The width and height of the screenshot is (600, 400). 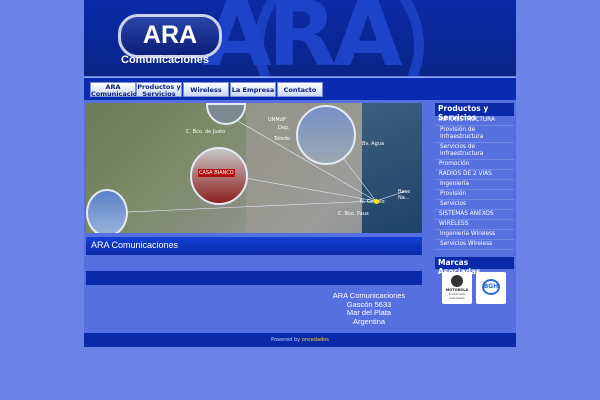 What do you see at coordinates (474, 245) in the screenshot?
I see `sidebar-item-servicios-wireless: Servicios Wireless` at bounding box center [474, 245].